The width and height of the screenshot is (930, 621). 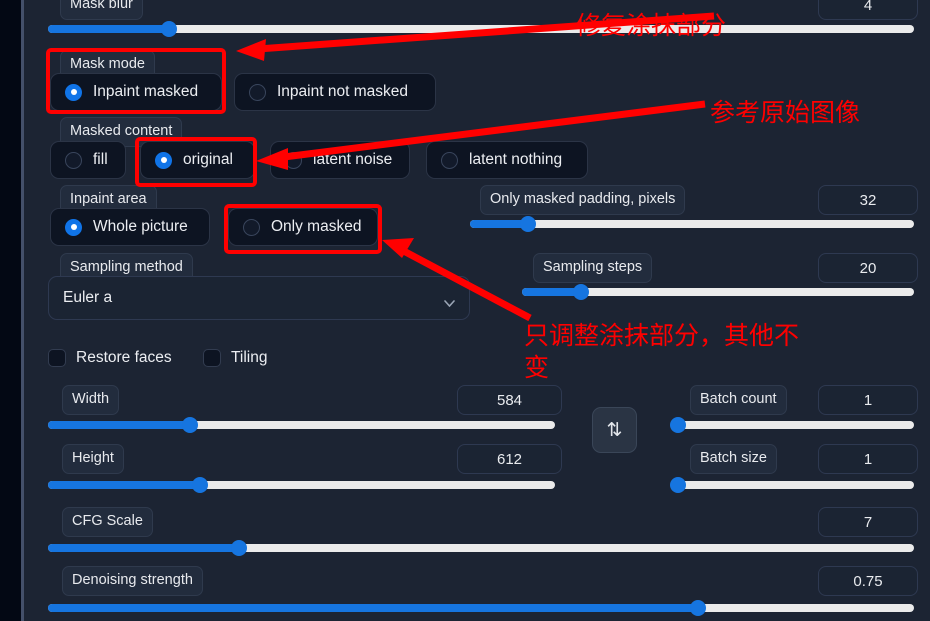 I want to click on batch-count-label: Batch count, so click(x=738, y=400).